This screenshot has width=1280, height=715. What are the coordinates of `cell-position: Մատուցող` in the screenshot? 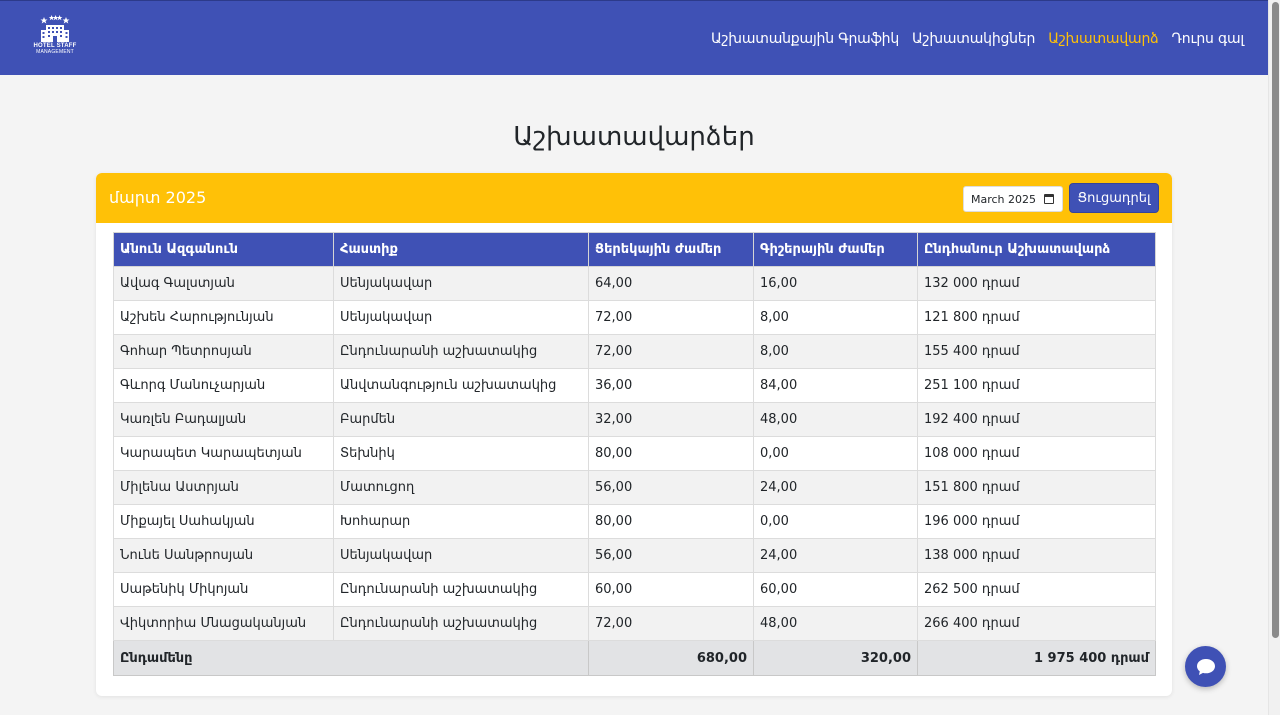 It's located at (461, 487).